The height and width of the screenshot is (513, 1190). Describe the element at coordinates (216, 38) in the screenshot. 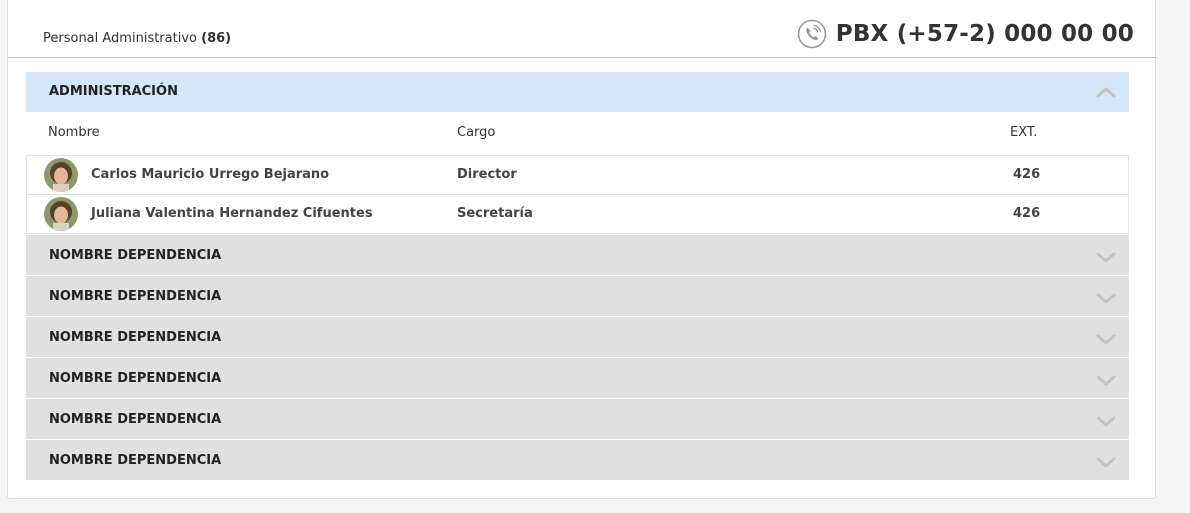

I see `staff-count: (86)` at that location.